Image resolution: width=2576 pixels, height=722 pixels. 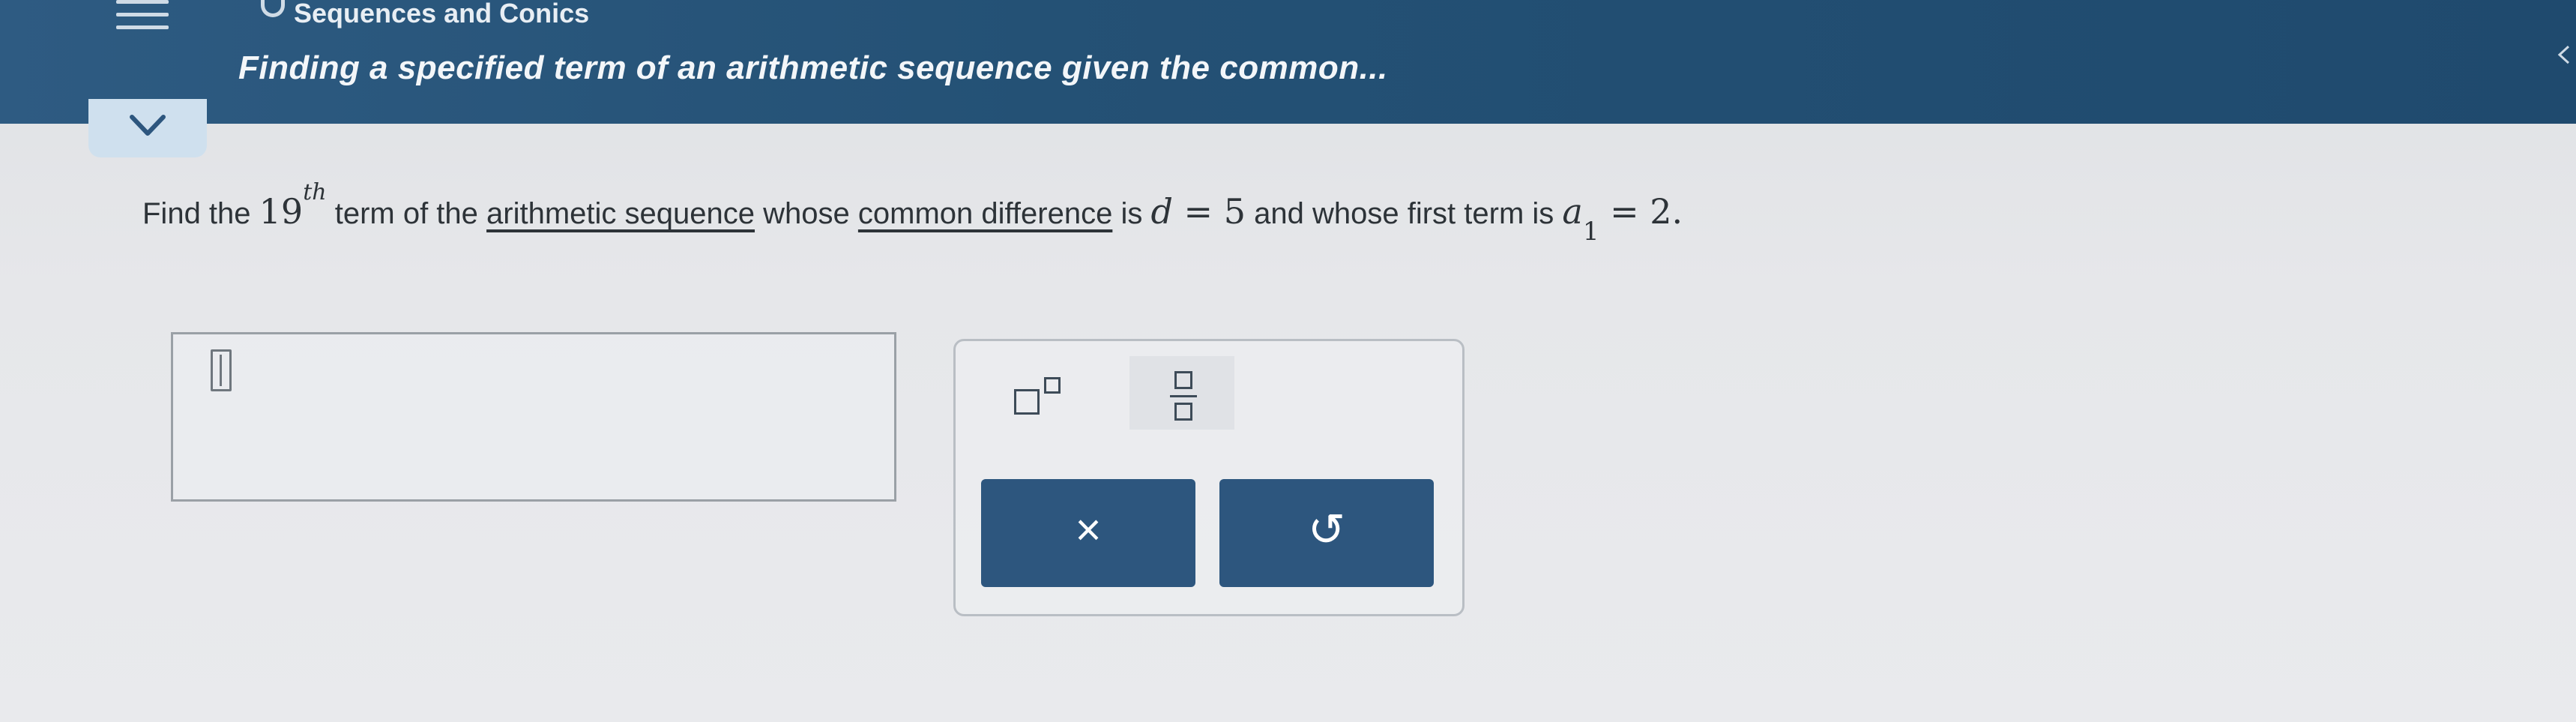 I want to click on input-cursor-icon, so click(x=222, y=370).